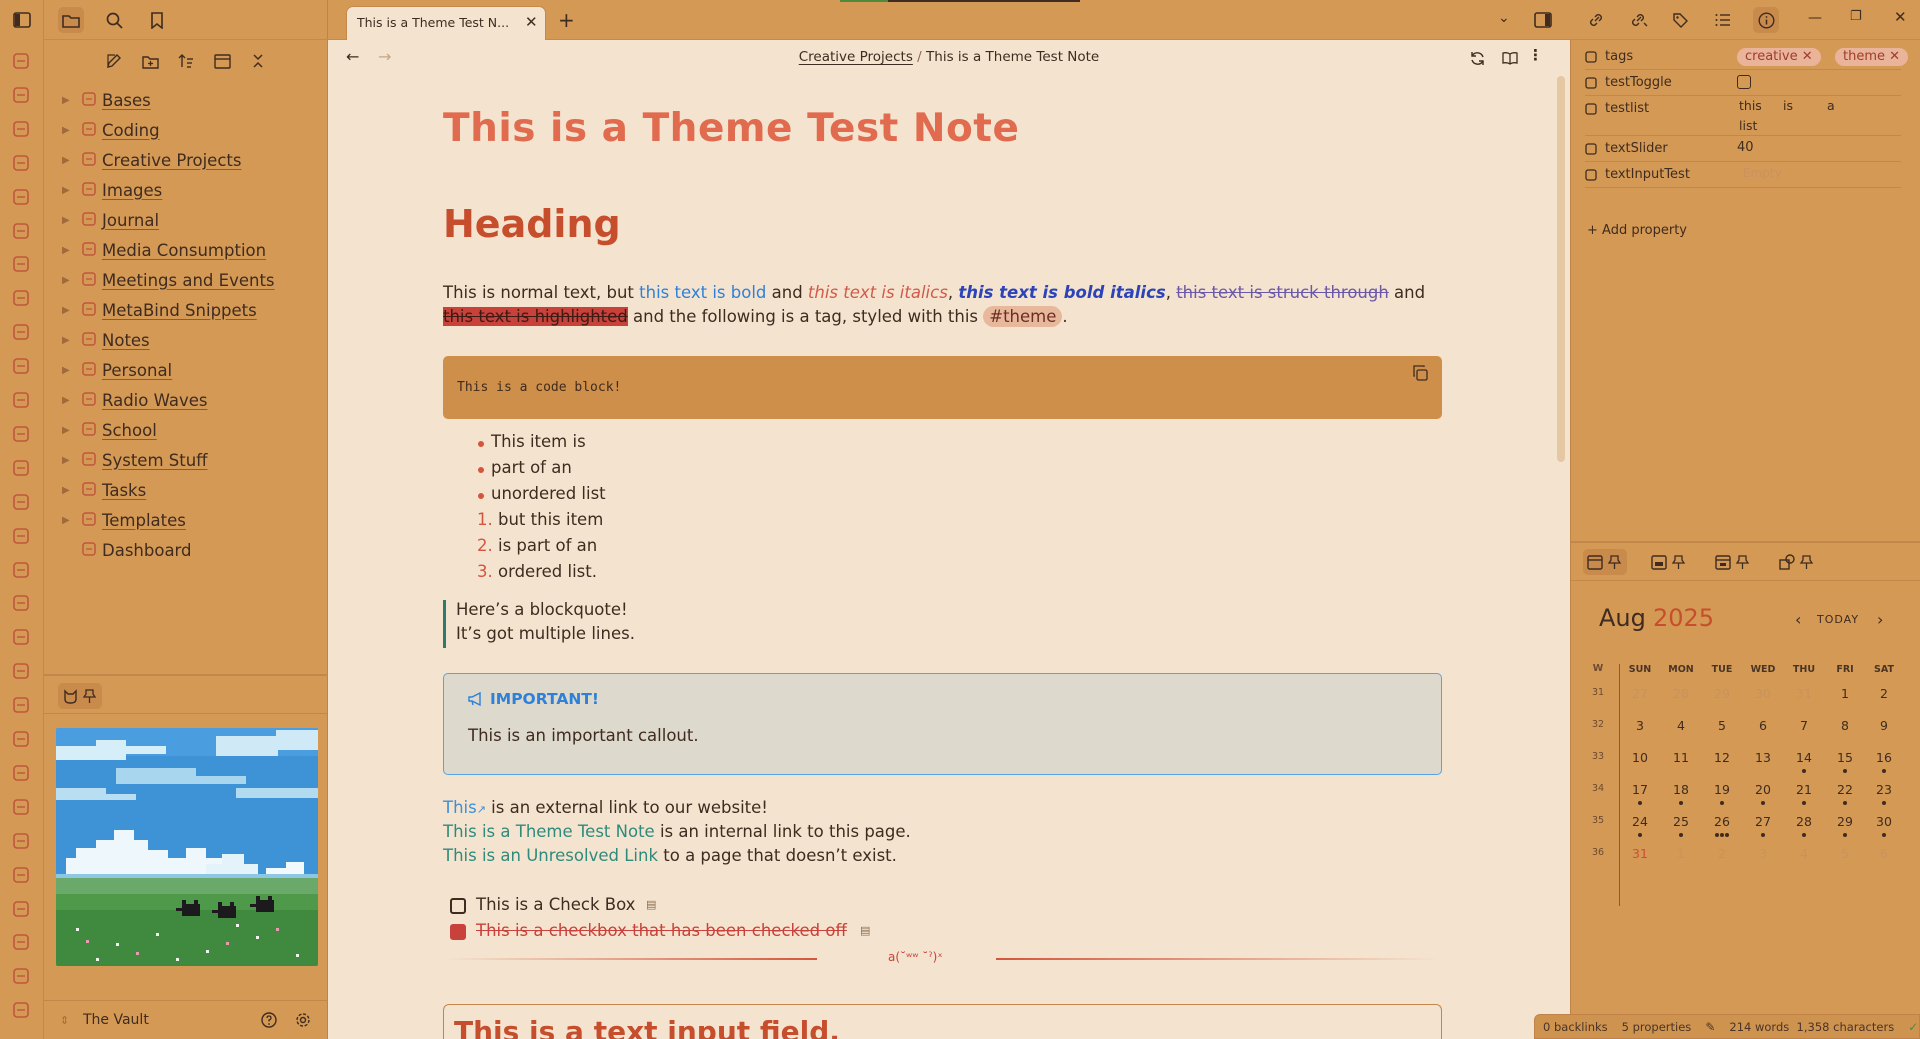 This screenshot has width=1920, height=1039. I want to click on backlinks-count: 0 backlinks, so click(1575, 1027).